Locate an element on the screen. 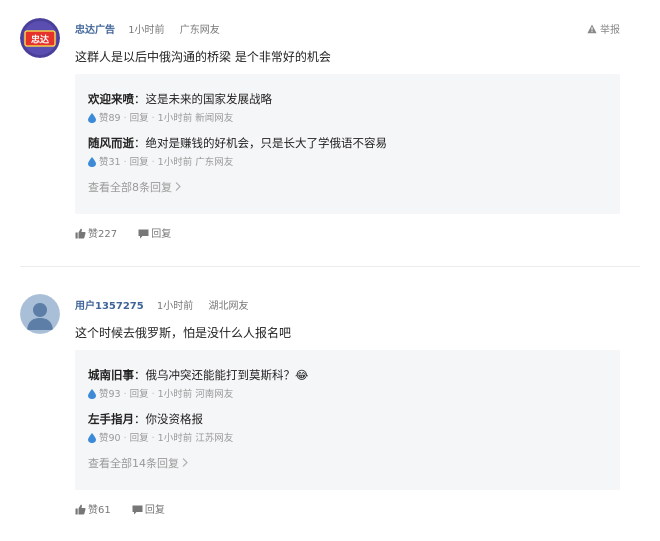 The height and width of the screenshot is (541, 660). view-all-replies-link: 查看全部14条回复 is located at coordinates (138, 464).